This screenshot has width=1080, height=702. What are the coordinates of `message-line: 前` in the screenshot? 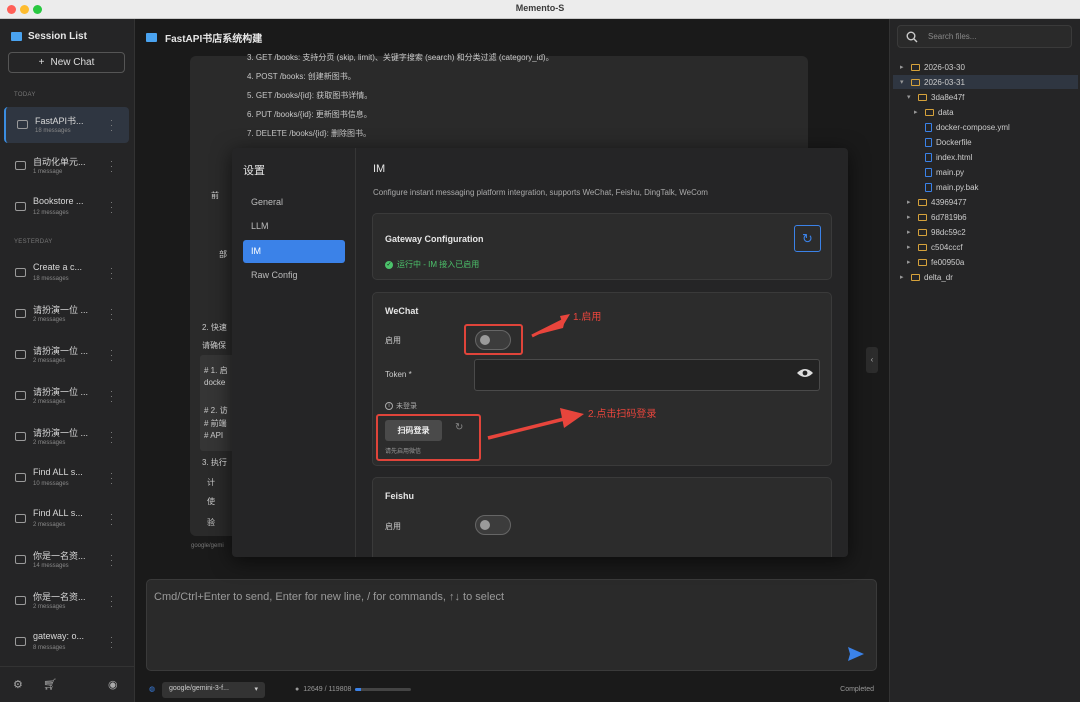 It's located at (215, 195).